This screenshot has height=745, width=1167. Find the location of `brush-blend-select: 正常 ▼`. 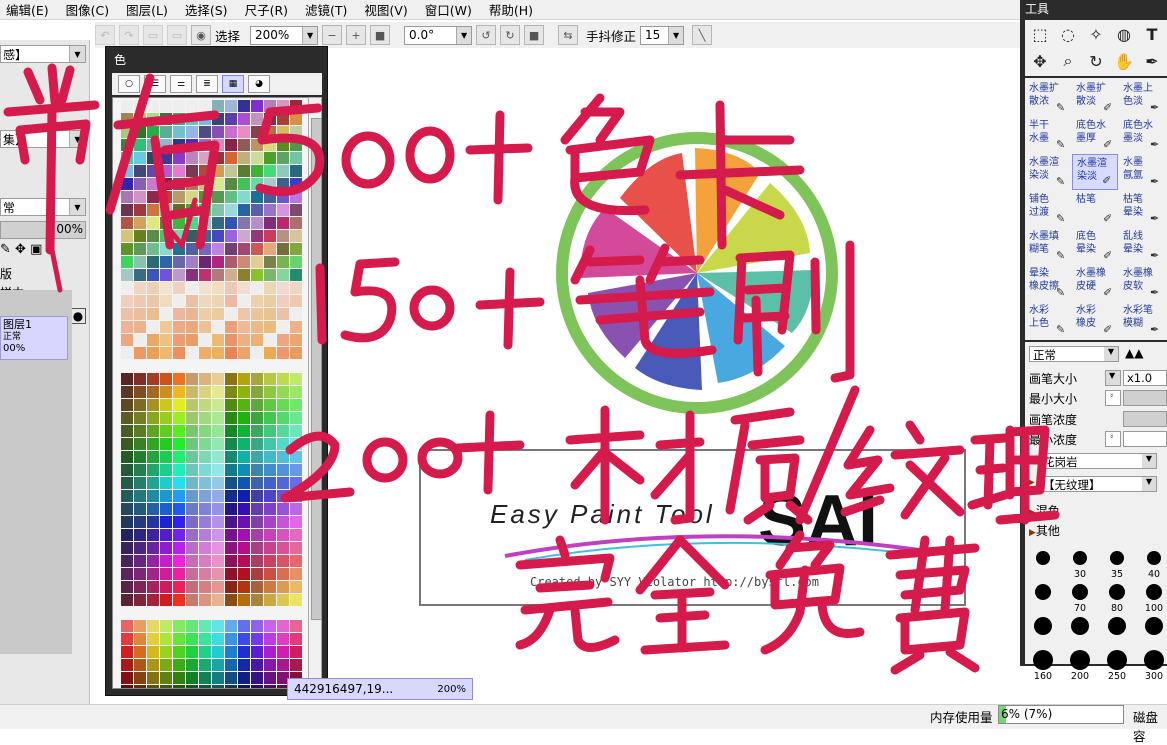

brush-blend-select: 正常 ▼ is located at coordinates (1074, 354).